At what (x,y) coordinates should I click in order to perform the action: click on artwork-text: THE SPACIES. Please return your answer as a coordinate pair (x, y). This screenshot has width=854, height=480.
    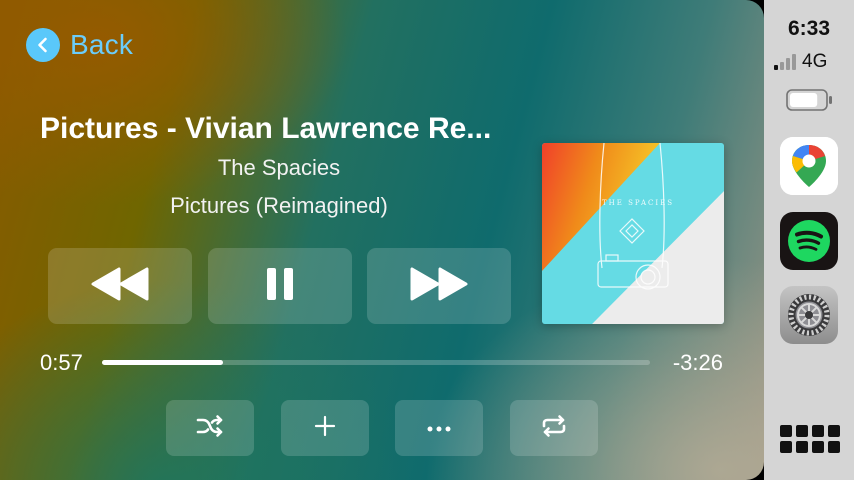
    Looking at the image, I should click on (638, 203).